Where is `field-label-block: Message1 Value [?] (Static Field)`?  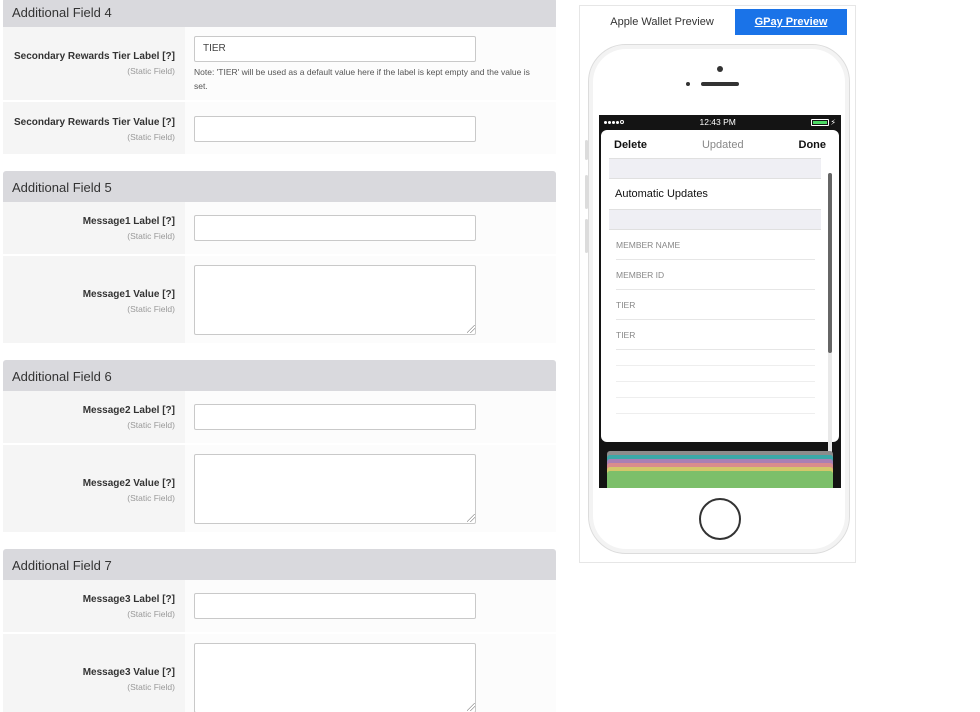 field-label-block: Message1 Value [?] (Static Field) is located at coordinates (94, 299).